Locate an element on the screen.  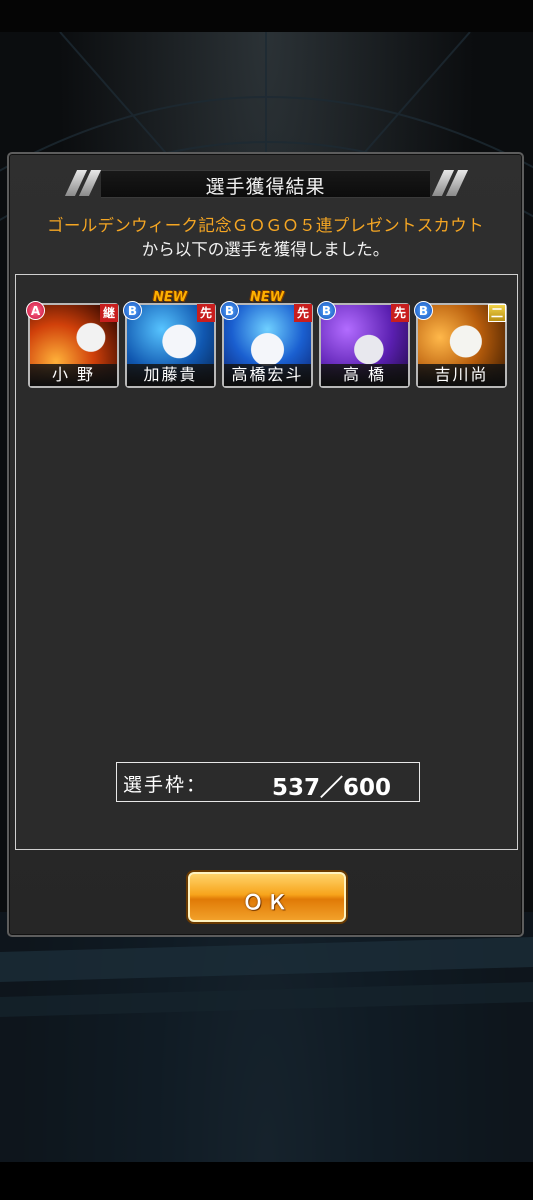
player-card: NEW B 先 高橋宏斗 is located at coordinates (266, 339).